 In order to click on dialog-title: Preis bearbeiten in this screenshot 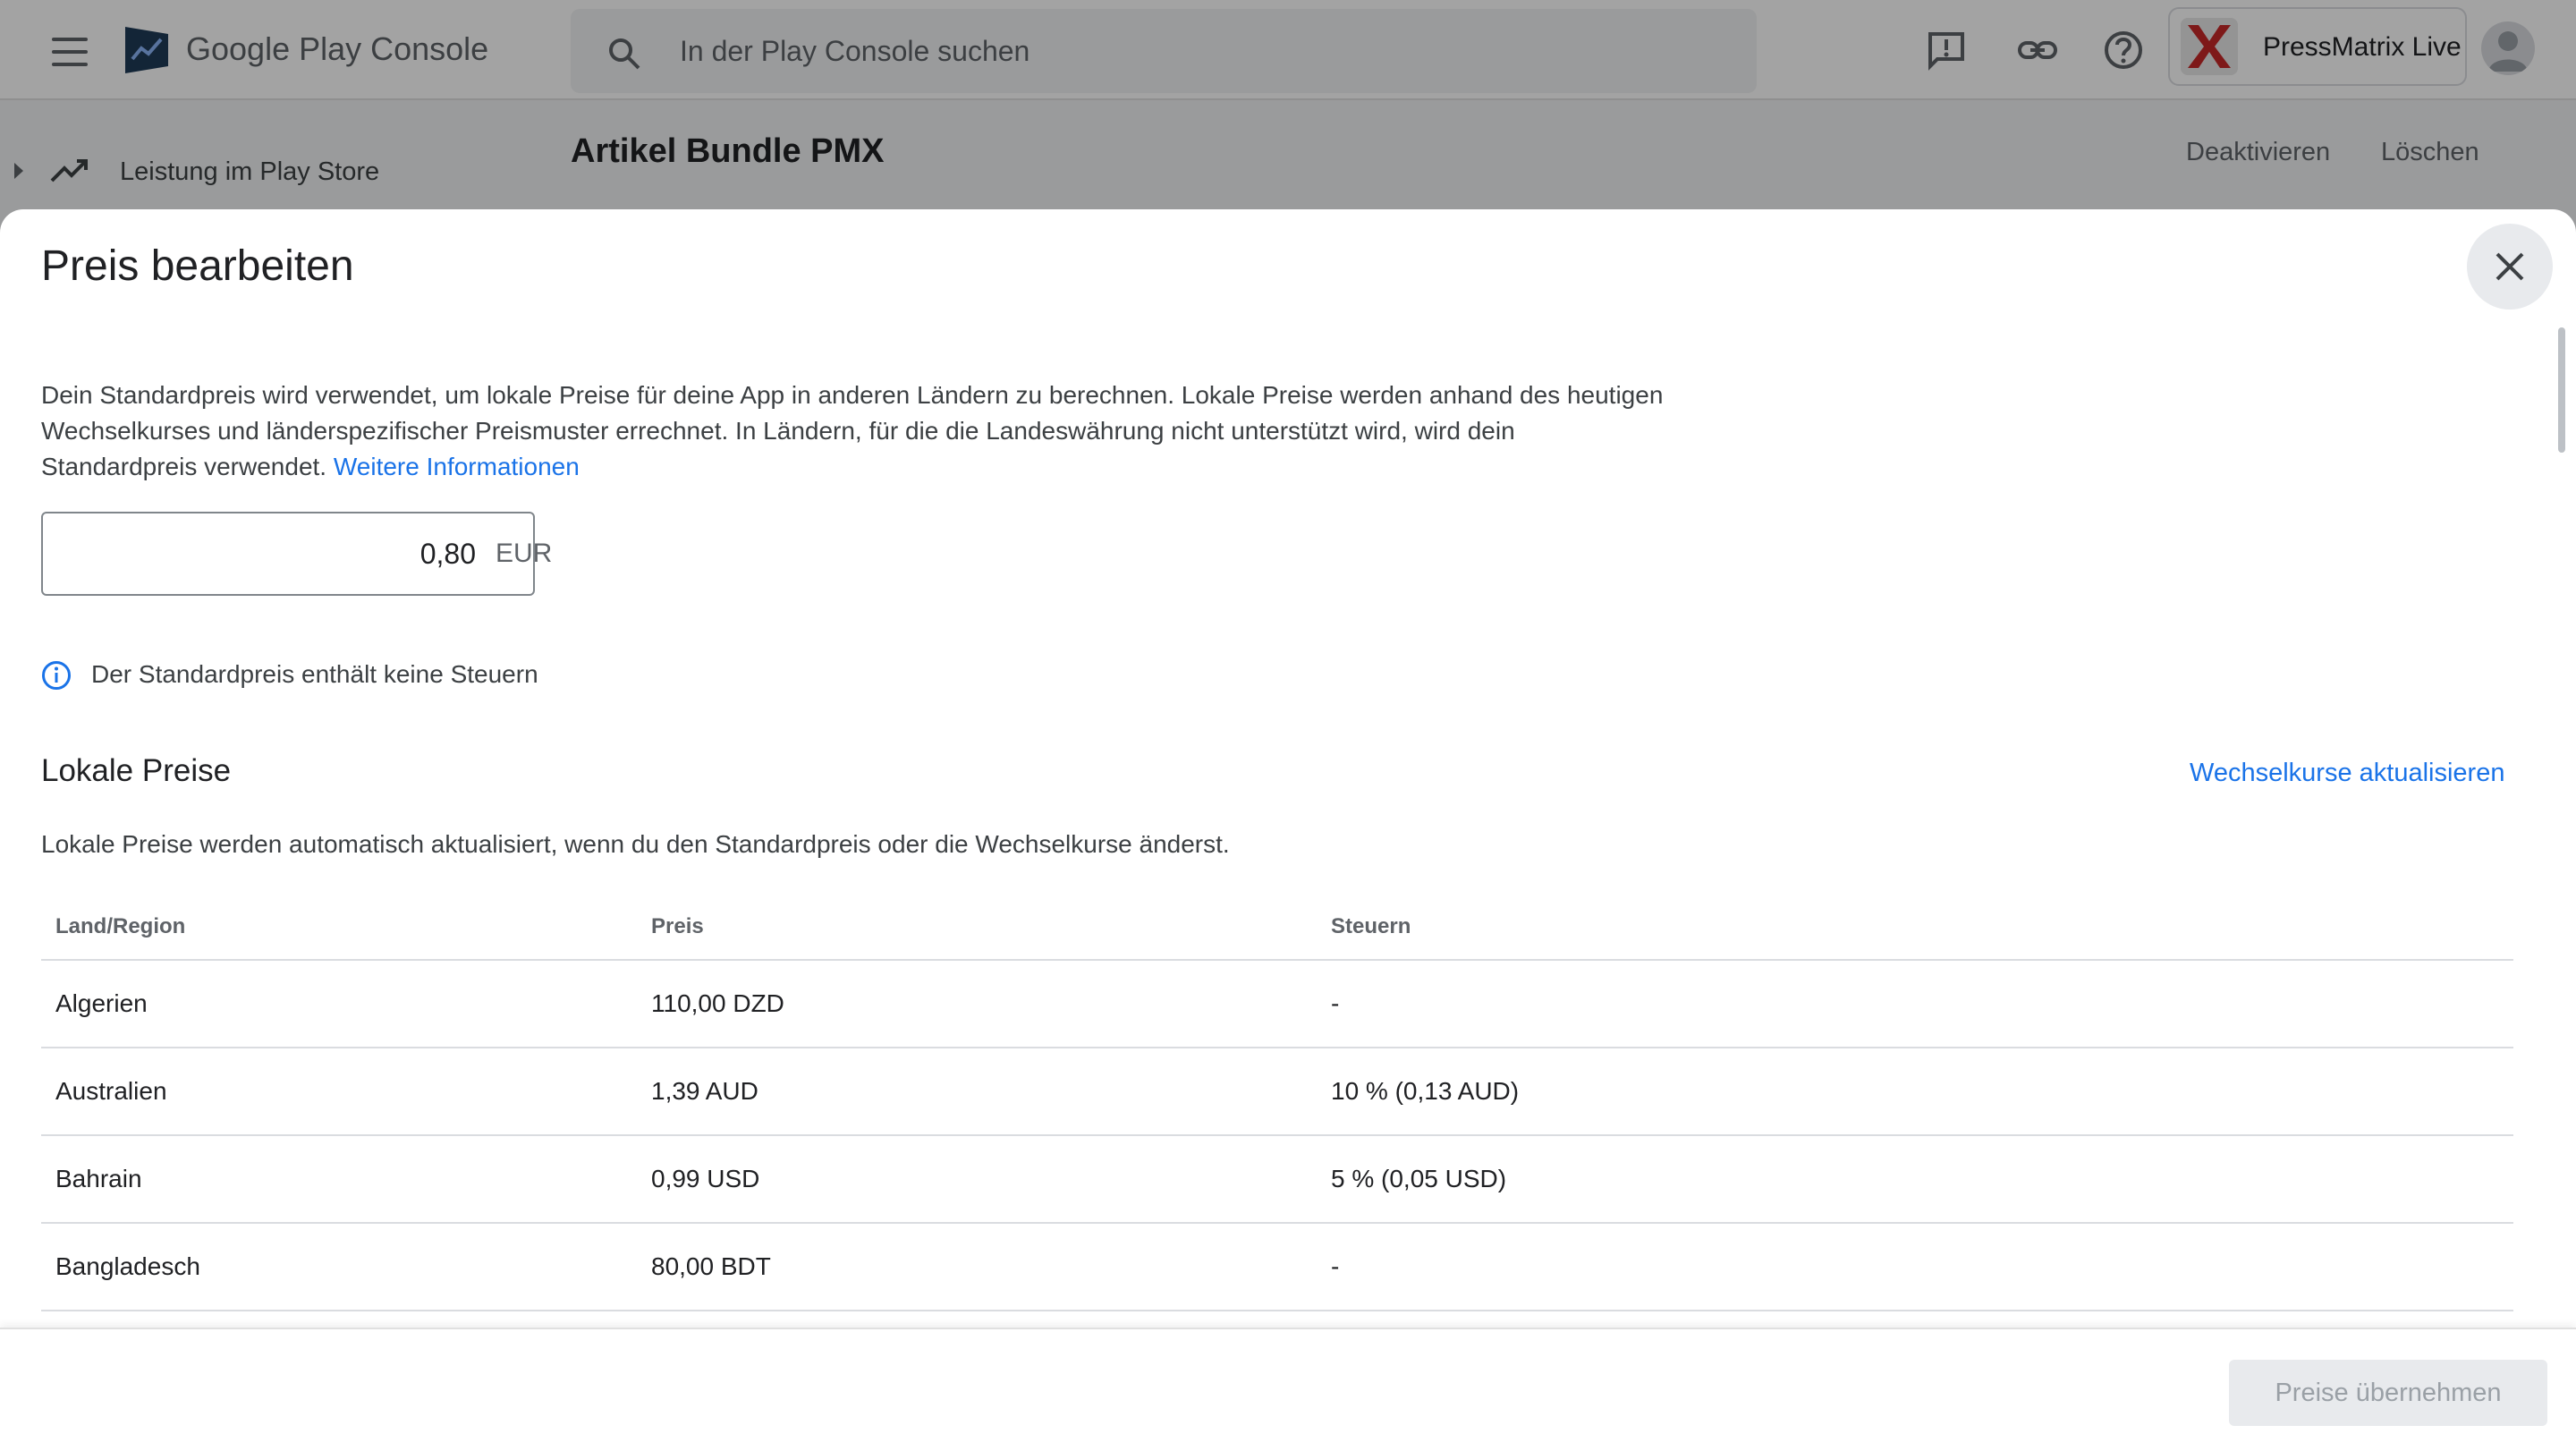, I will do `click(197, 266)`.